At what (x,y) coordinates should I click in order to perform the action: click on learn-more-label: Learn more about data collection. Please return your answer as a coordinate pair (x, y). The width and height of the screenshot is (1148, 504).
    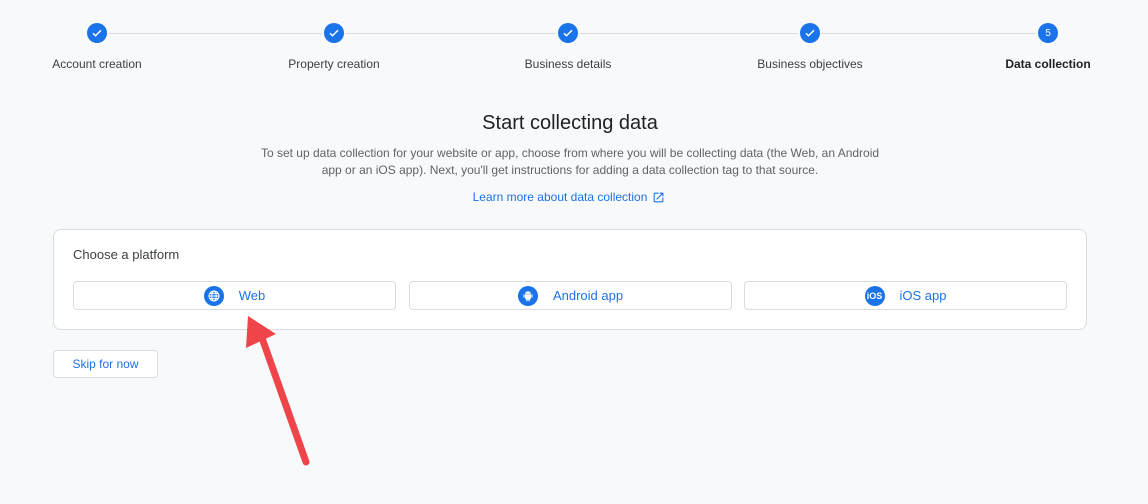
    Looking at the image, I should click on (560, 197).